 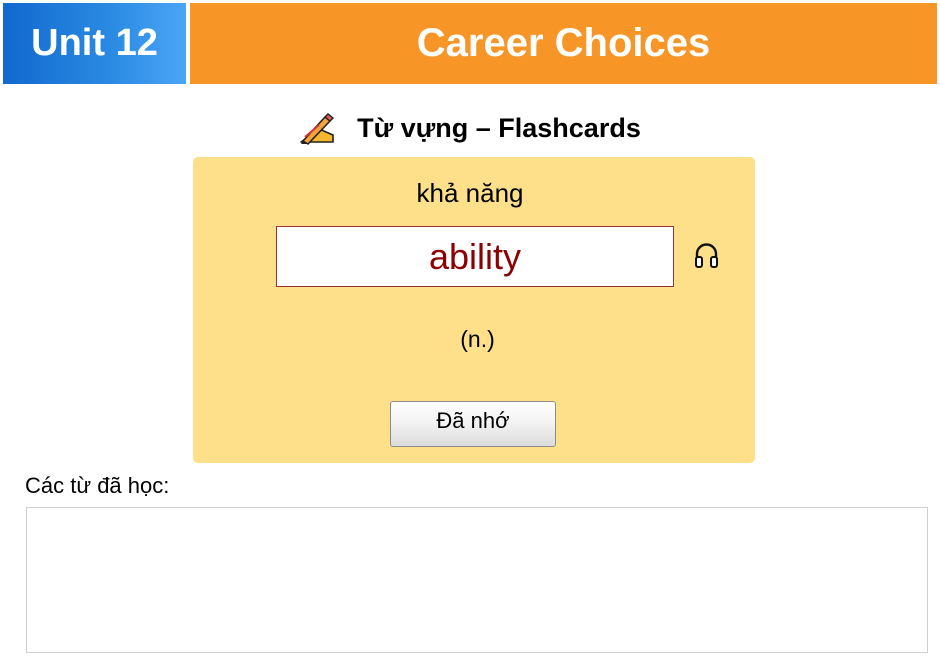 What do you see at coordinates (97, 485) in the screenshot?
I see `learned-words-label: Các từ đã học:` at bounding box center [97, 485].